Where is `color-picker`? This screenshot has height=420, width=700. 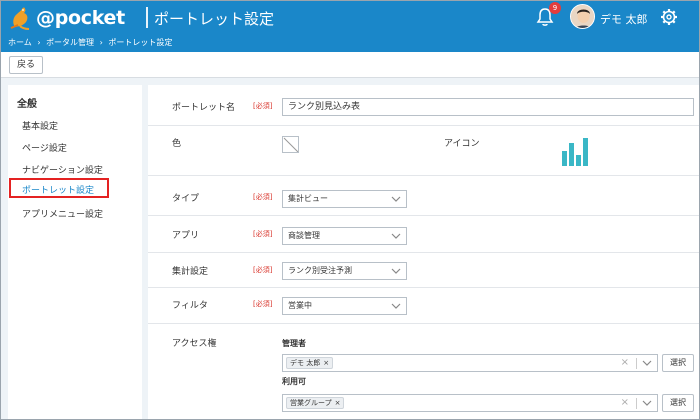 color-picker is located at coordinates (290, 144).